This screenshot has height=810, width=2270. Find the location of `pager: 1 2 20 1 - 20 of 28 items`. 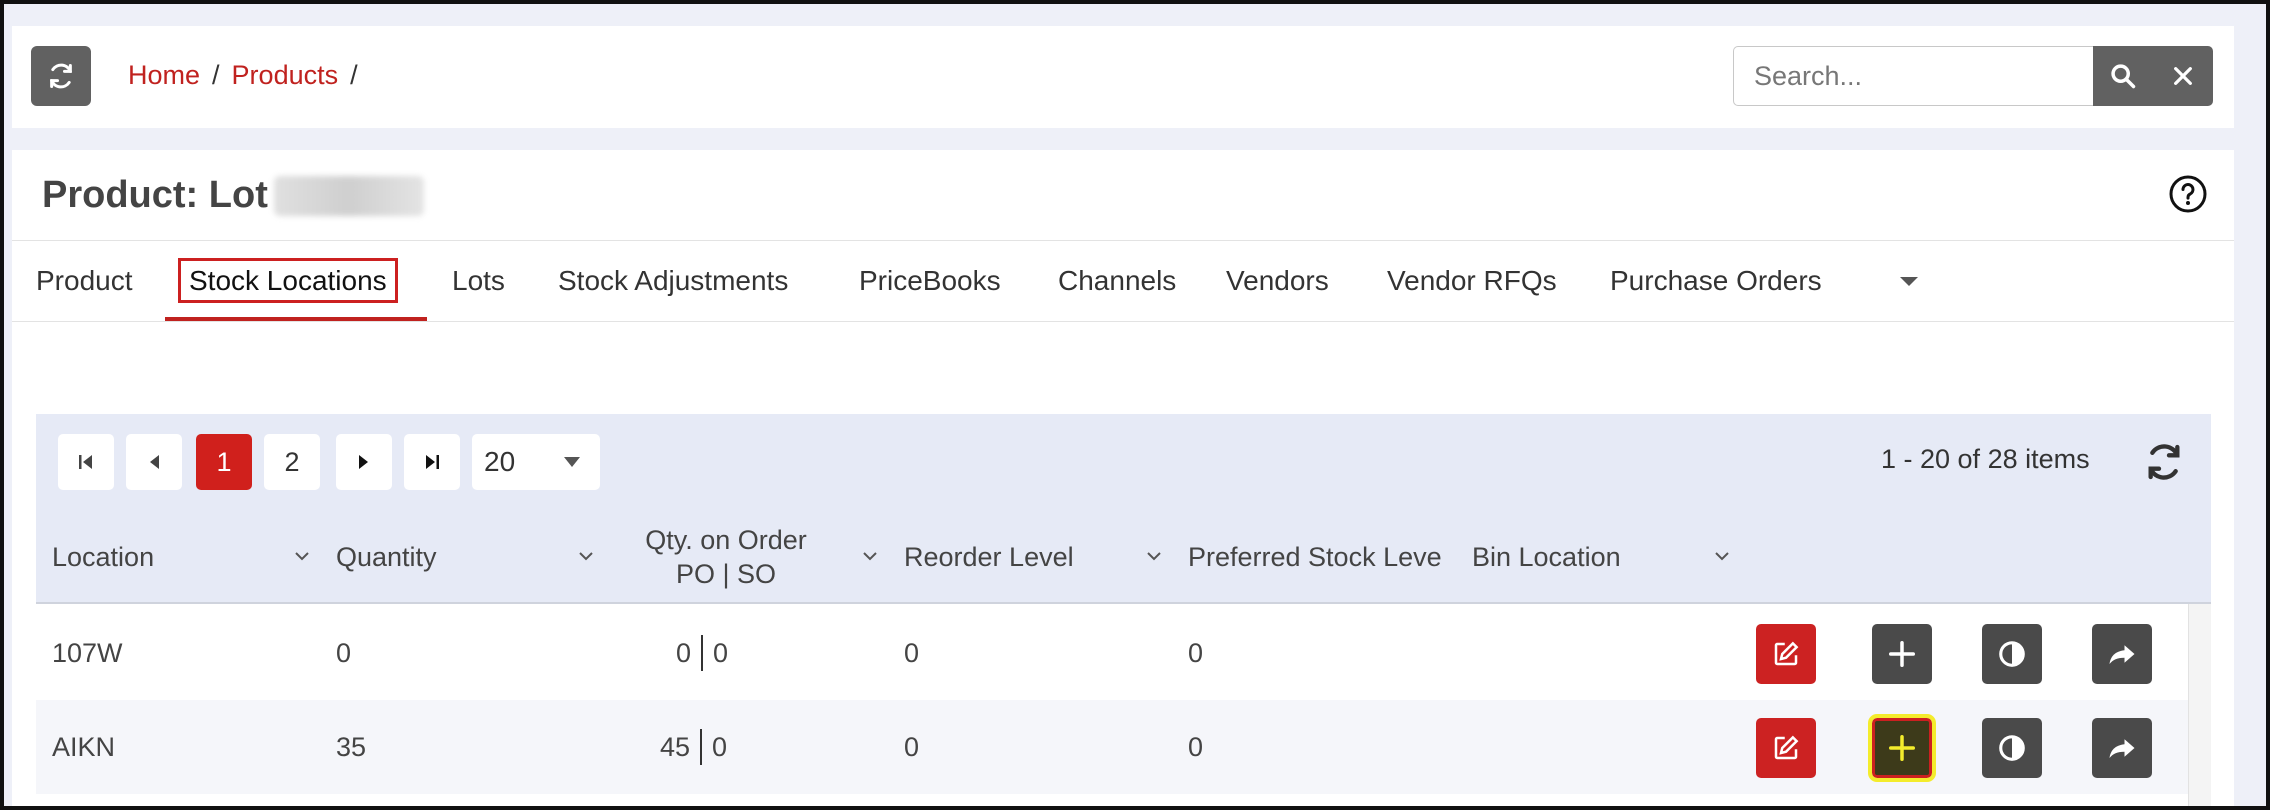

pager: 1 2 20 1 - 20 of 28 items is located at coordinates (1123, 462).